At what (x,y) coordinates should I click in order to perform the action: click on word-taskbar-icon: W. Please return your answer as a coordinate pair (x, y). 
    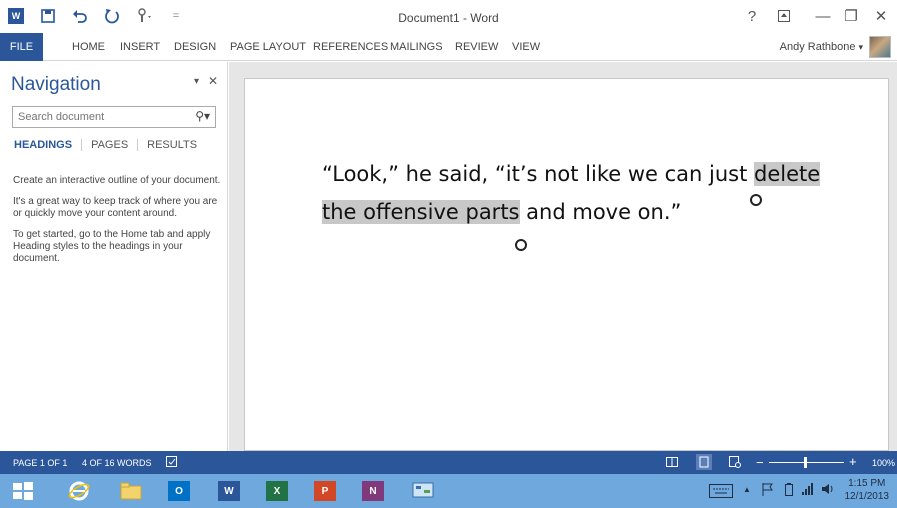
    Looking at the image, I should click on (229, 491).